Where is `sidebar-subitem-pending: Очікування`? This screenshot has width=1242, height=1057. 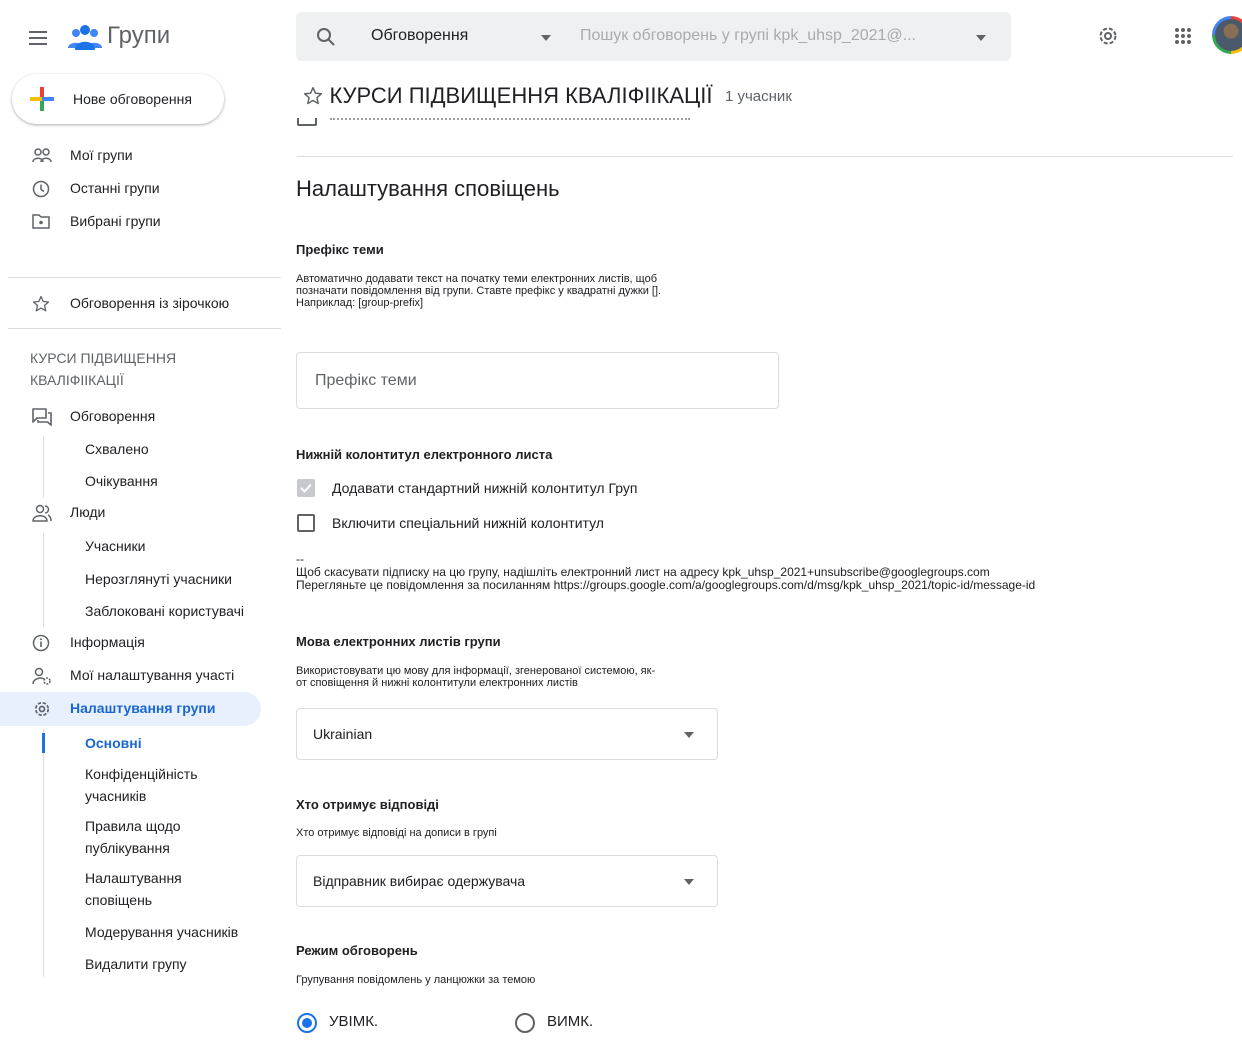
sidebar-subitem-pending: Очікування is located at coordinates (121, 481).